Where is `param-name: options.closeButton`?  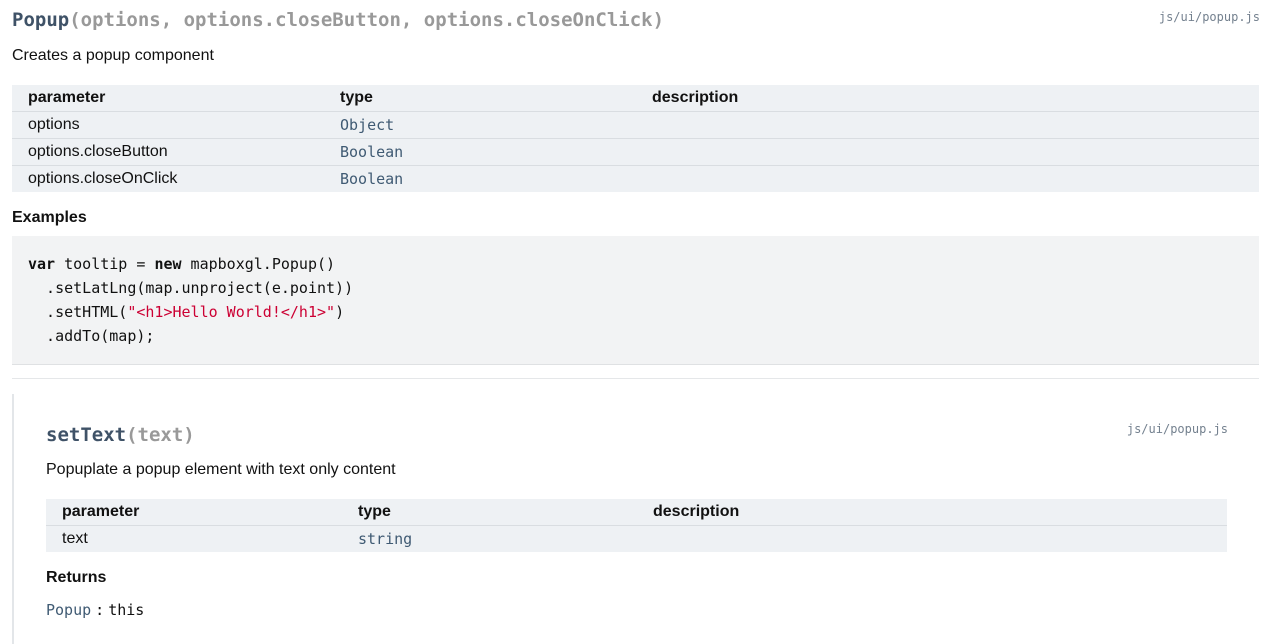 param-name: options.closeButton is located at coordinates (168, 152).